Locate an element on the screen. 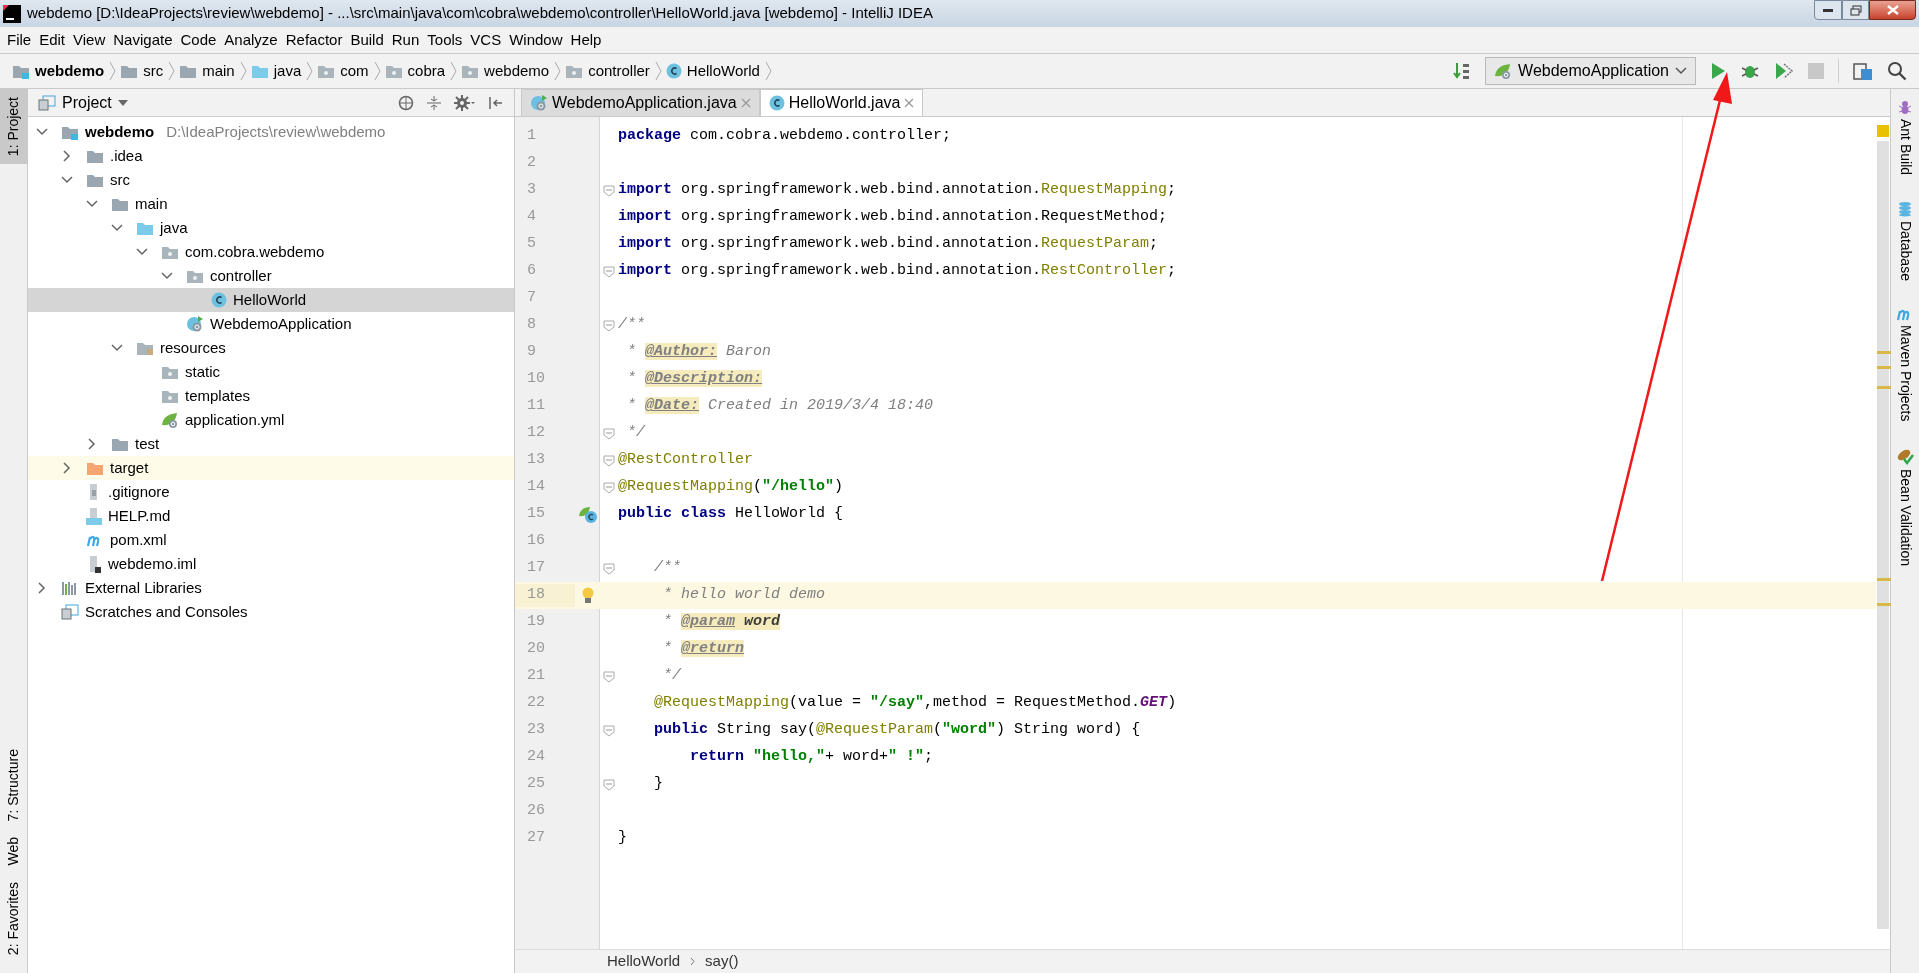  tree-item: main is located at coordinates (271, 204).